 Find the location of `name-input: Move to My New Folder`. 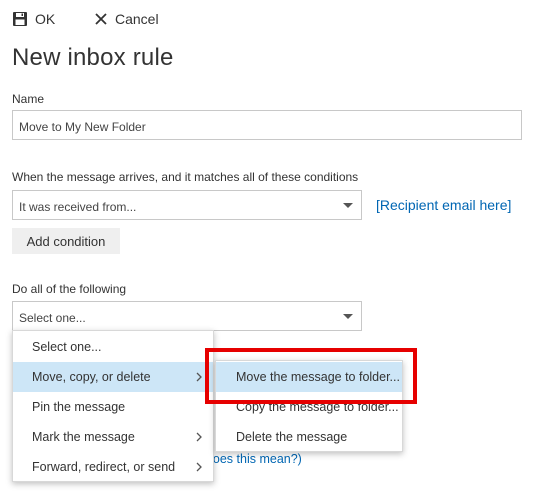

name-input: Move to My New Folder is located at coordinates (267, 125).